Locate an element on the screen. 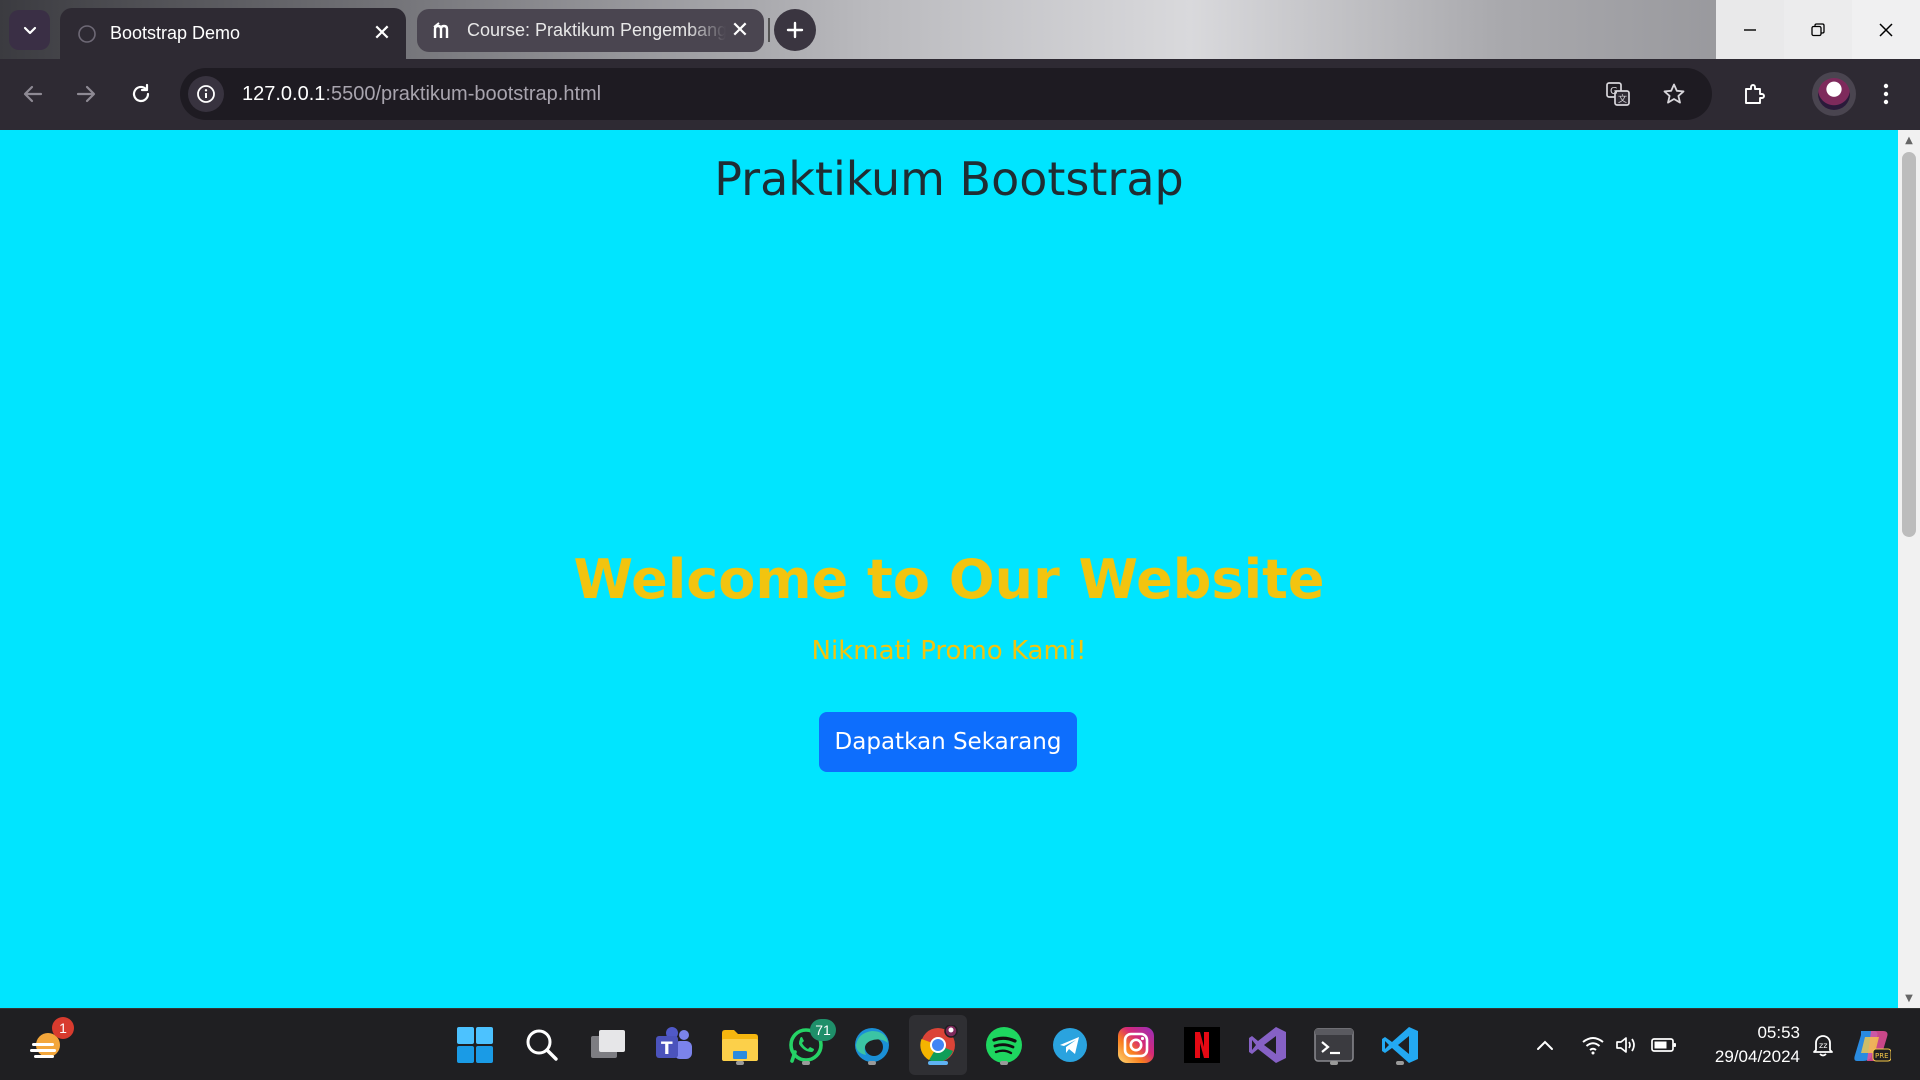  netflix-icon is located at coordinates (1202, 1045).